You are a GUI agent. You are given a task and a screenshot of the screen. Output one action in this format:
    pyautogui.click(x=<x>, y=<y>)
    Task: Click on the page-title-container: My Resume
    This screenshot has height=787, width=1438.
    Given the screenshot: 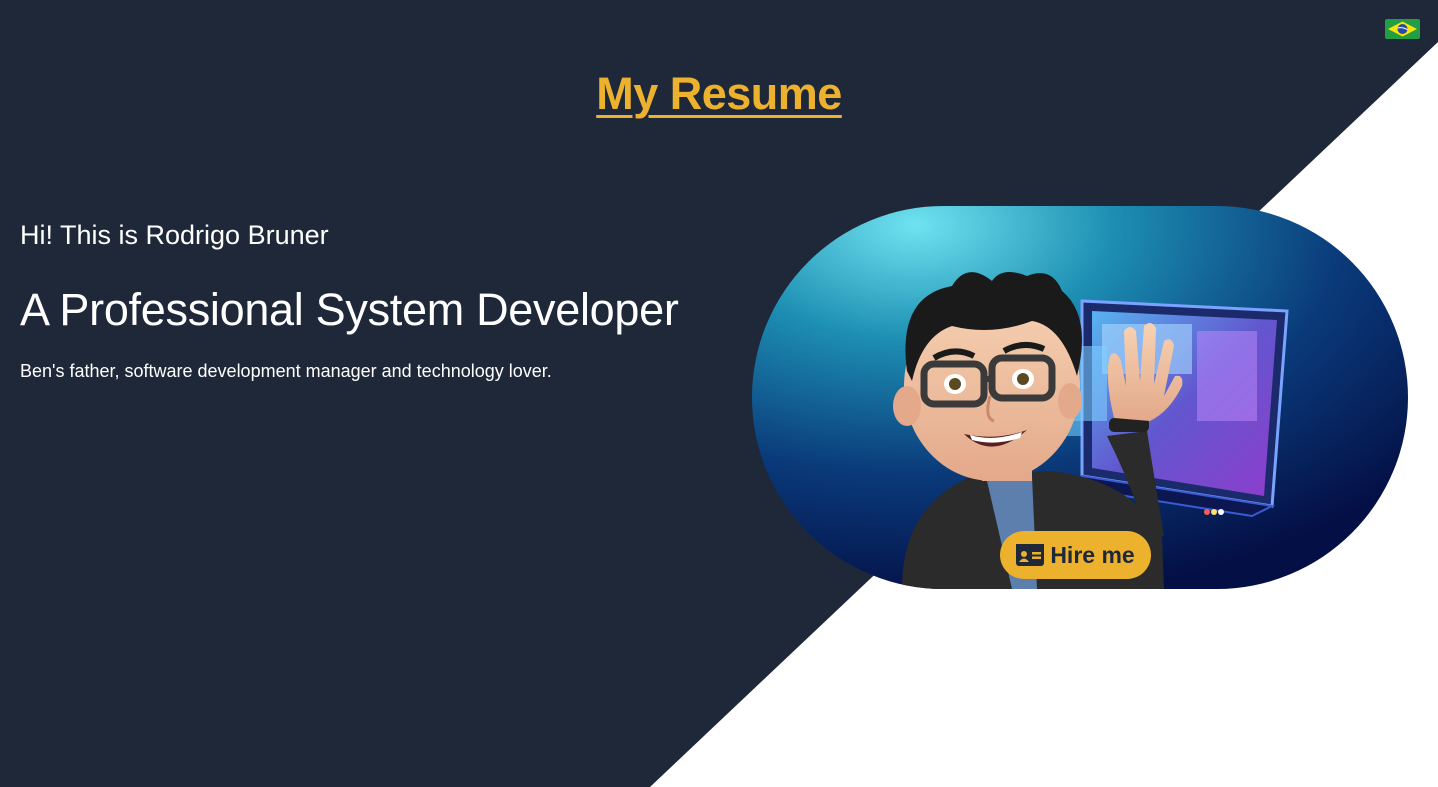 What is the action you would take?
    pyautogui.click(x=719, y=94)
    